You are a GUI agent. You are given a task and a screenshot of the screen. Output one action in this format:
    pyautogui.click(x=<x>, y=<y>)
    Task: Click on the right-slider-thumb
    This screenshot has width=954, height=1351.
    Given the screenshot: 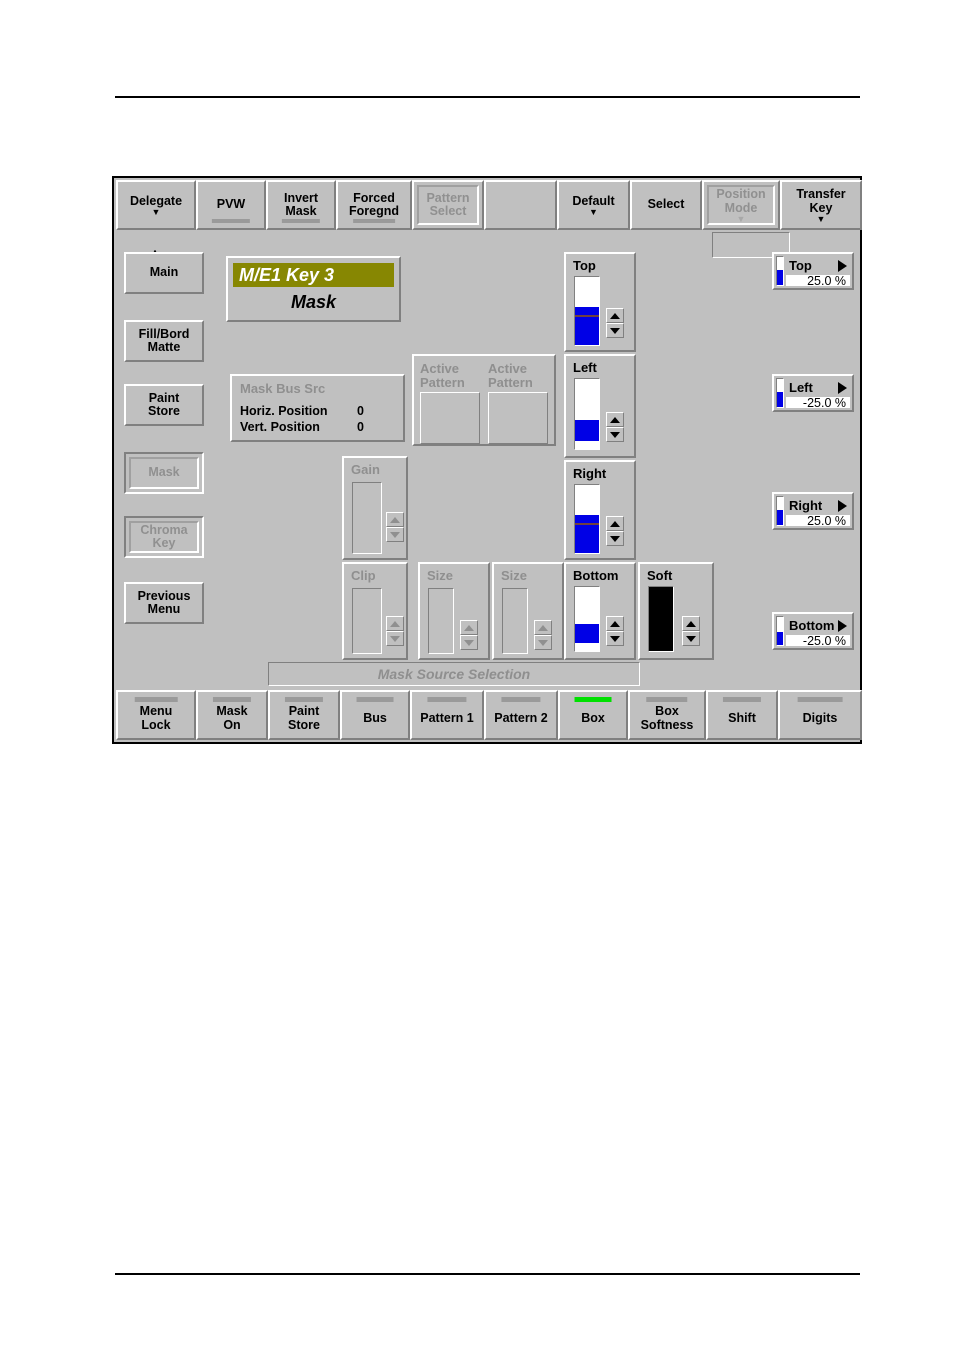 What is the action you would take?
    pyautogui.click(x=587, y=524)
    